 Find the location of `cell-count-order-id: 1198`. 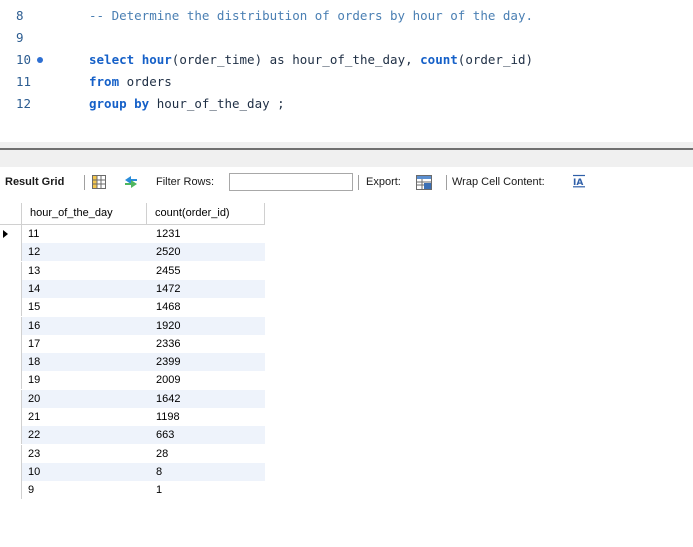

cell-count-order-id: 1198 is located at coordinates (206, 417).